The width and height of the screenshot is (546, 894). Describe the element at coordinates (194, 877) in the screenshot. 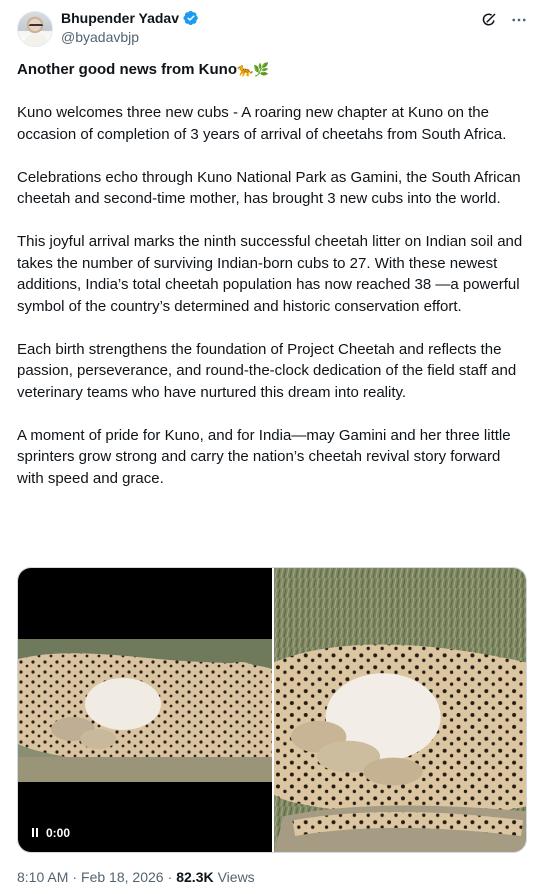

I see `views-count: 82.3K` at that location.